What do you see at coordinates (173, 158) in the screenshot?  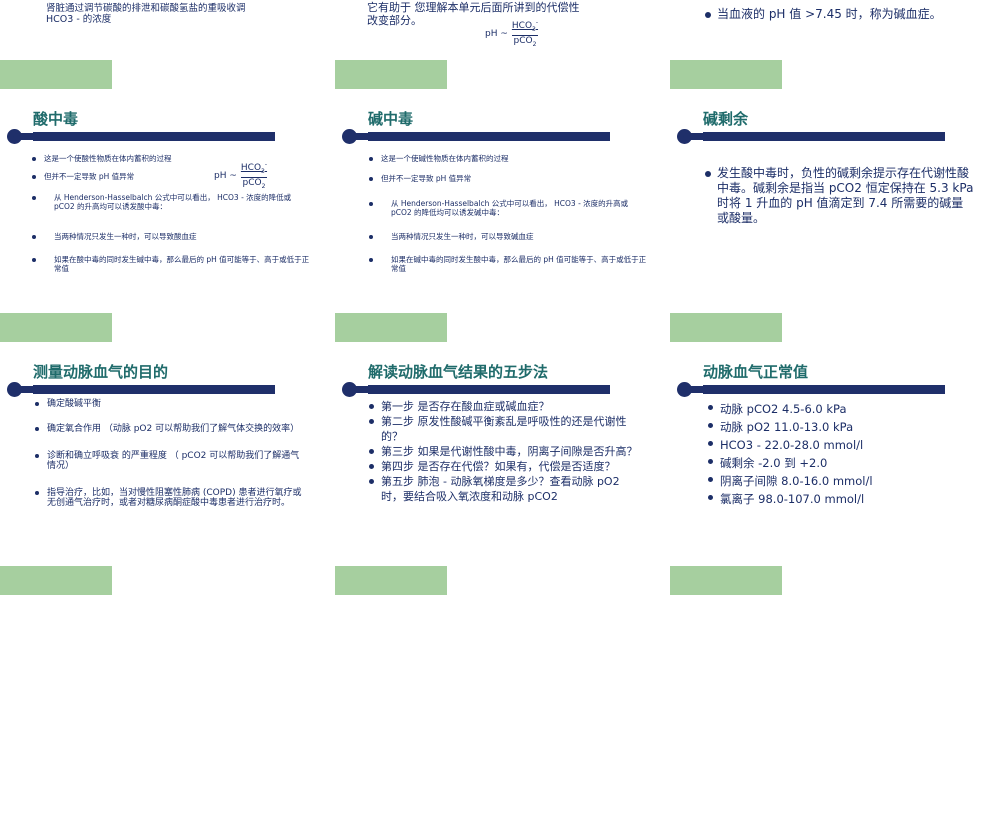 I see `list-item: 这是一个使酸性物质在体内蓄积的过程` at bounding box center [173, 158].